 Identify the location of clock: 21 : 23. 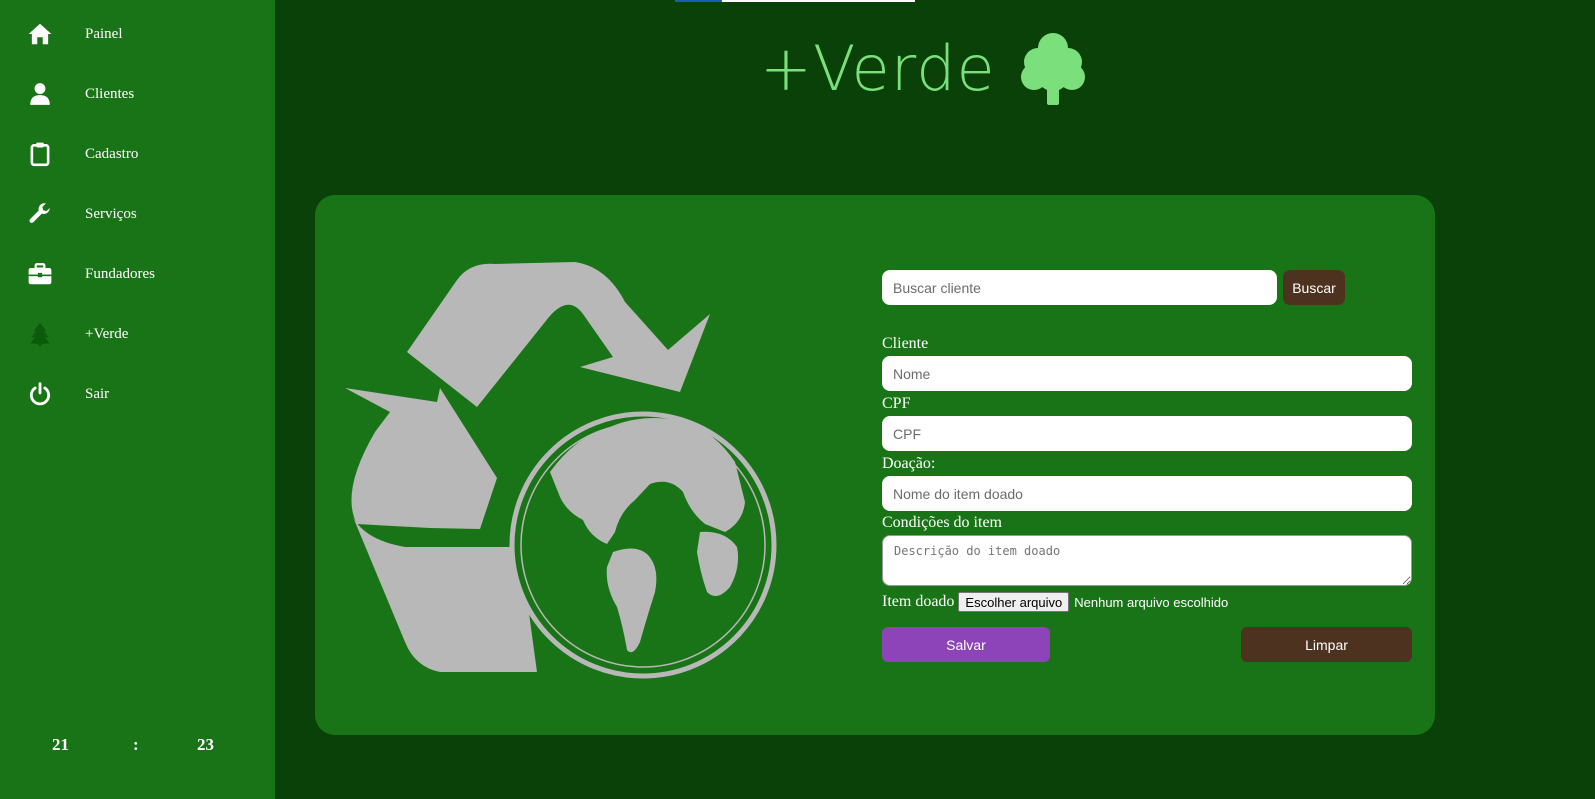
(137, 747).